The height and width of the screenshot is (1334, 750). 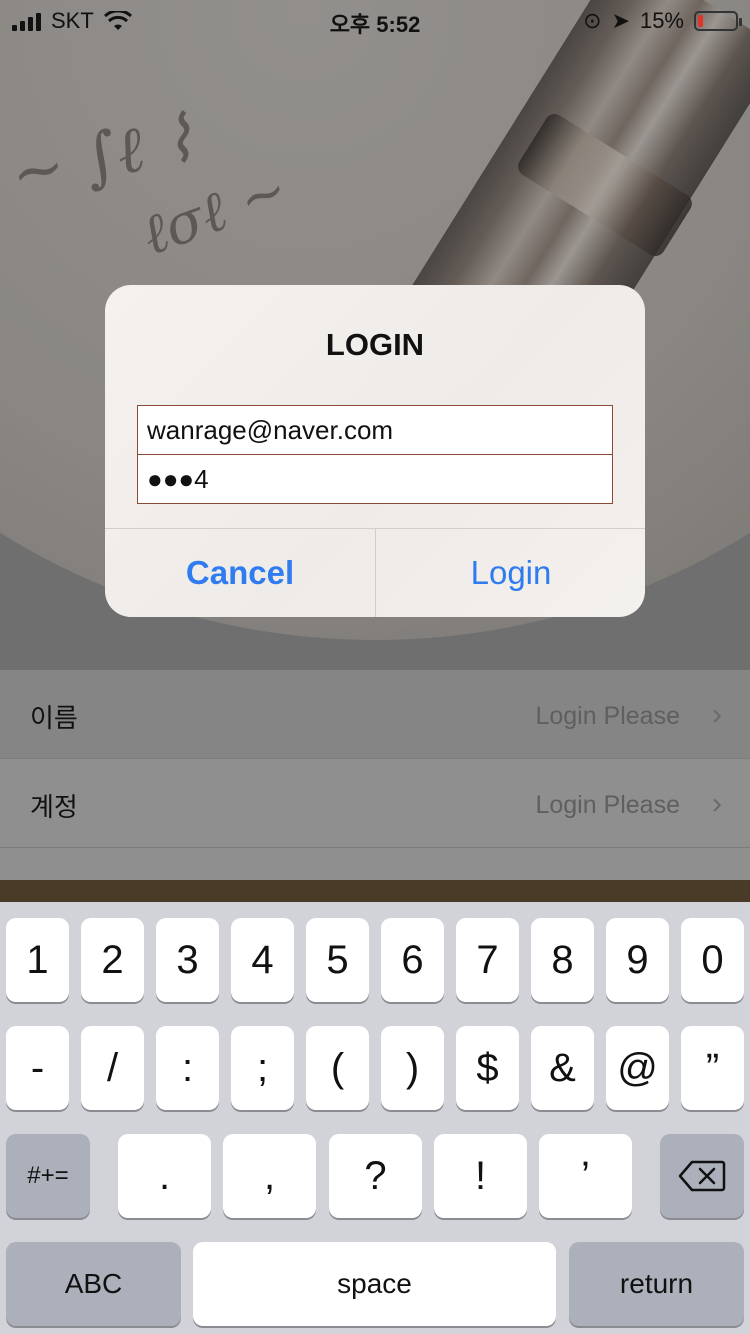 What do you see at coordinates (37, 1068) in the screenshot?
I see `key-hyphen: -` at bounding box center [37, 1068].